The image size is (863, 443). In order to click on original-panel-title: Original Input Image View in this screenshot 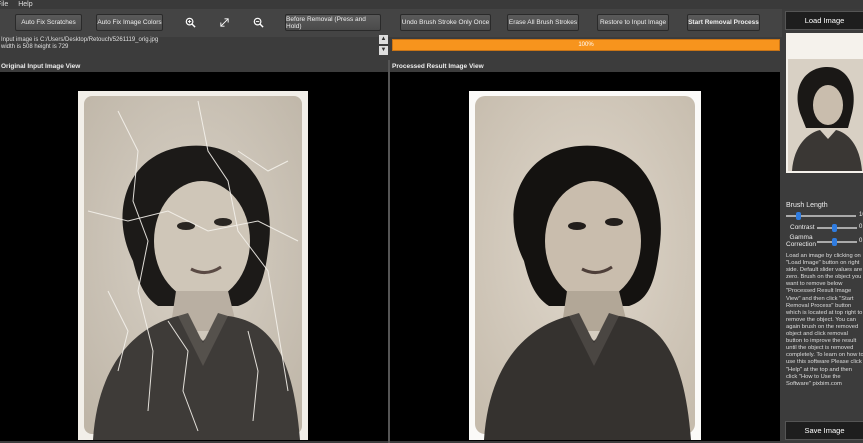, I will do `click(41, 66)`.